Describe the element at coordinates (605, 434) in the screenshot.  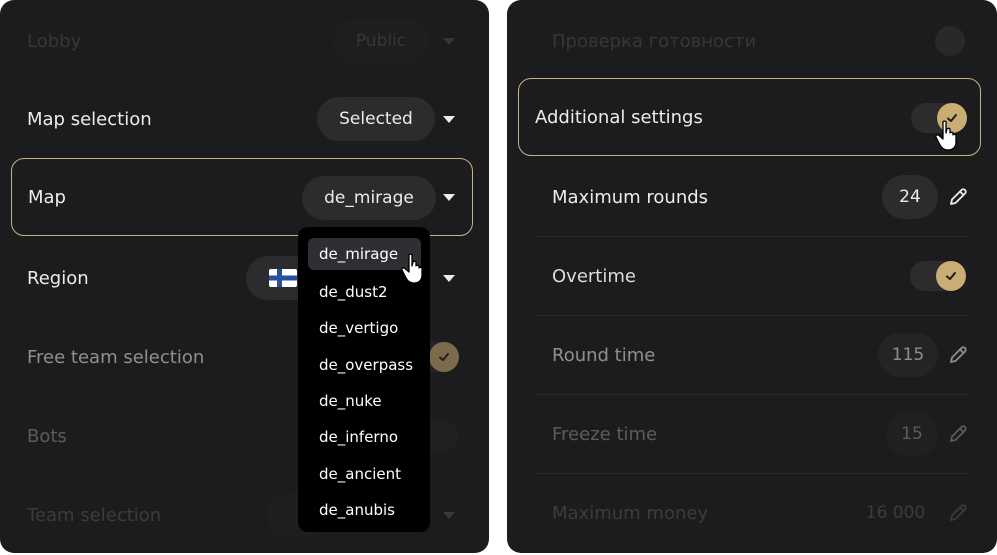
I see `freeze-time-label: Freeze time` at that location.